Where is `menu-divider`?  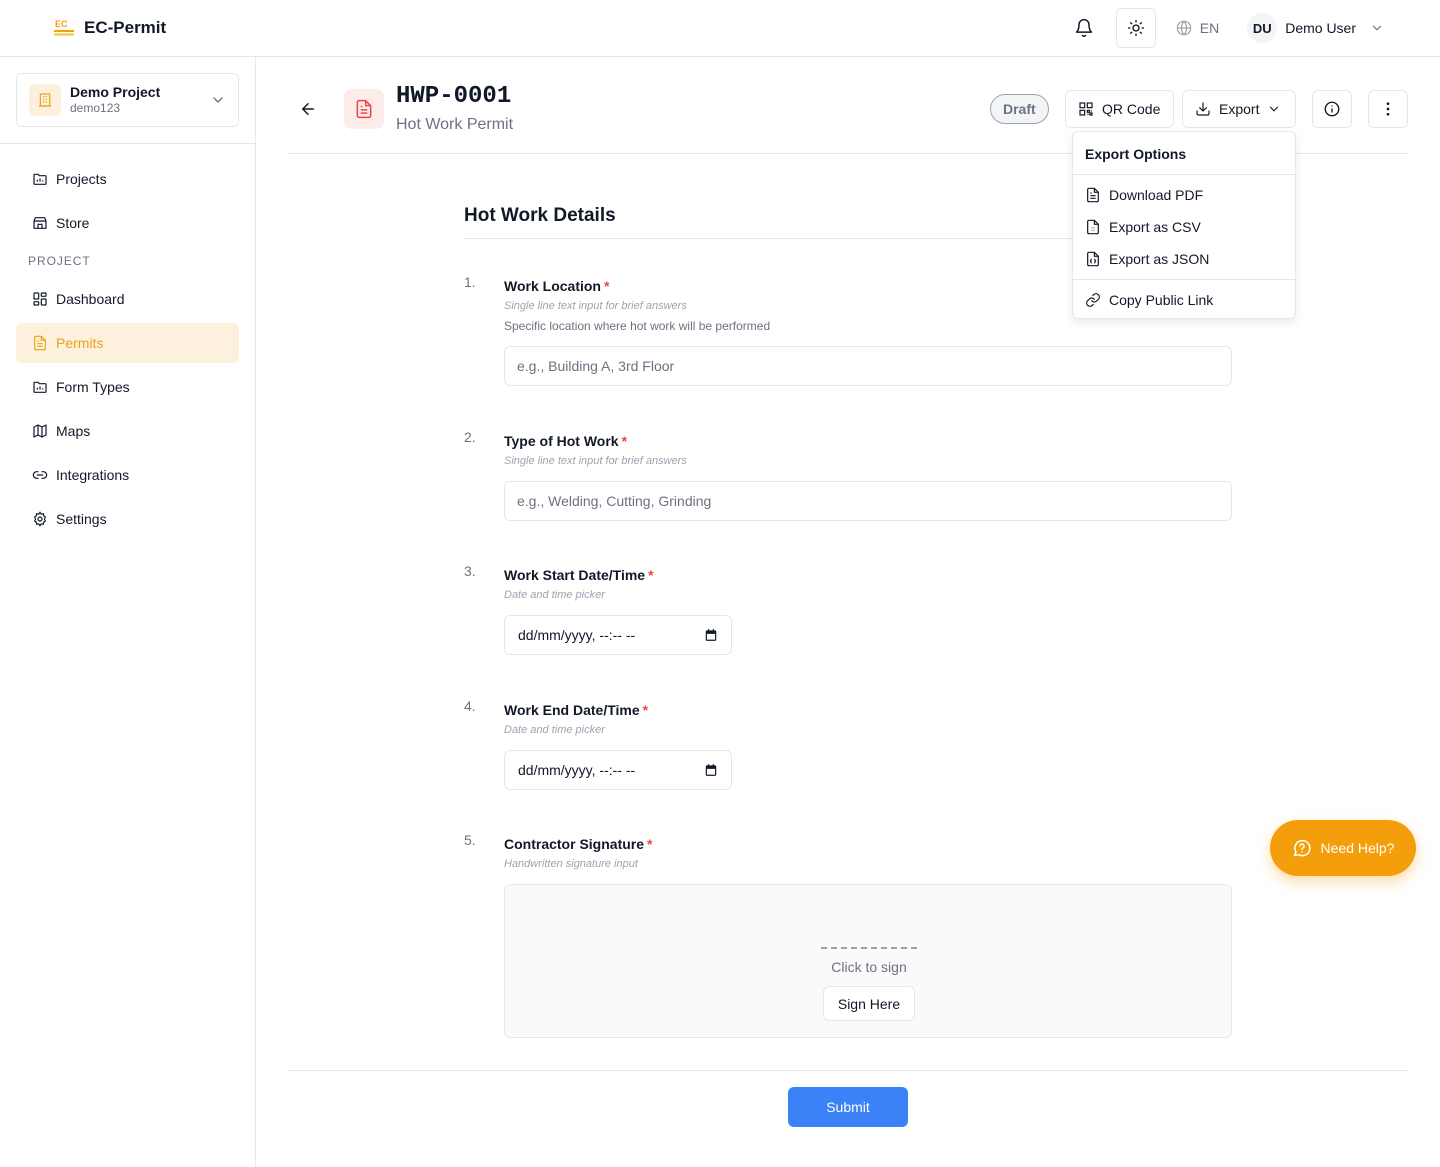 menu-divider is located at coordinates (1184, 279).